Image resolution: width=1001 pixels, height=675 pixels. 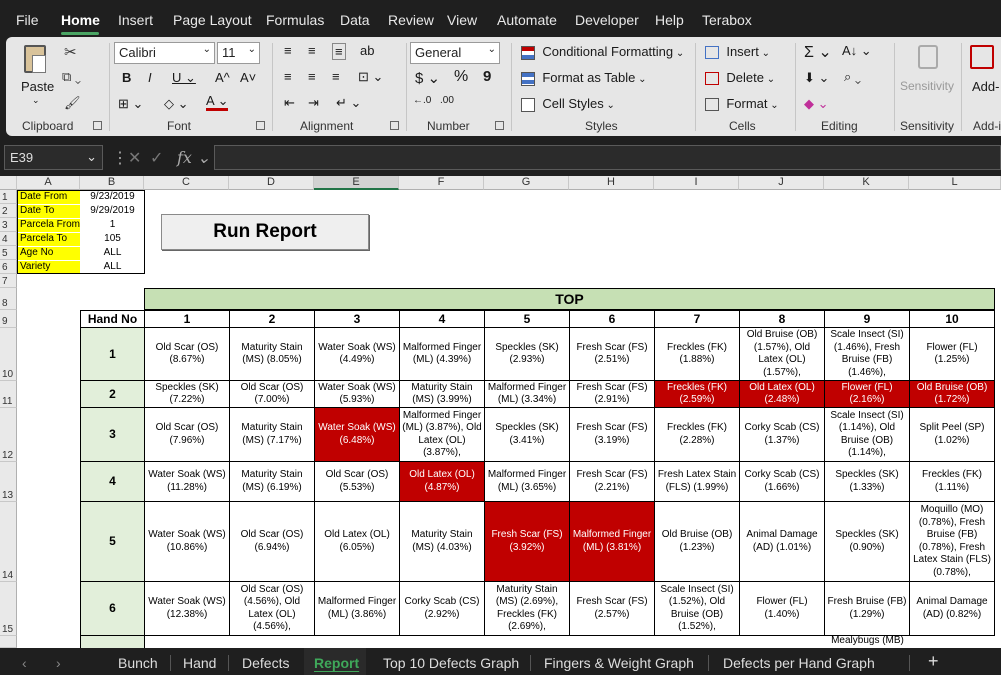 What do you see at coordinates (187, 482) in the screenshot?
I see `defect-cell: Water Soak (WS) (11.28%)` at bounding box center [187, 482].